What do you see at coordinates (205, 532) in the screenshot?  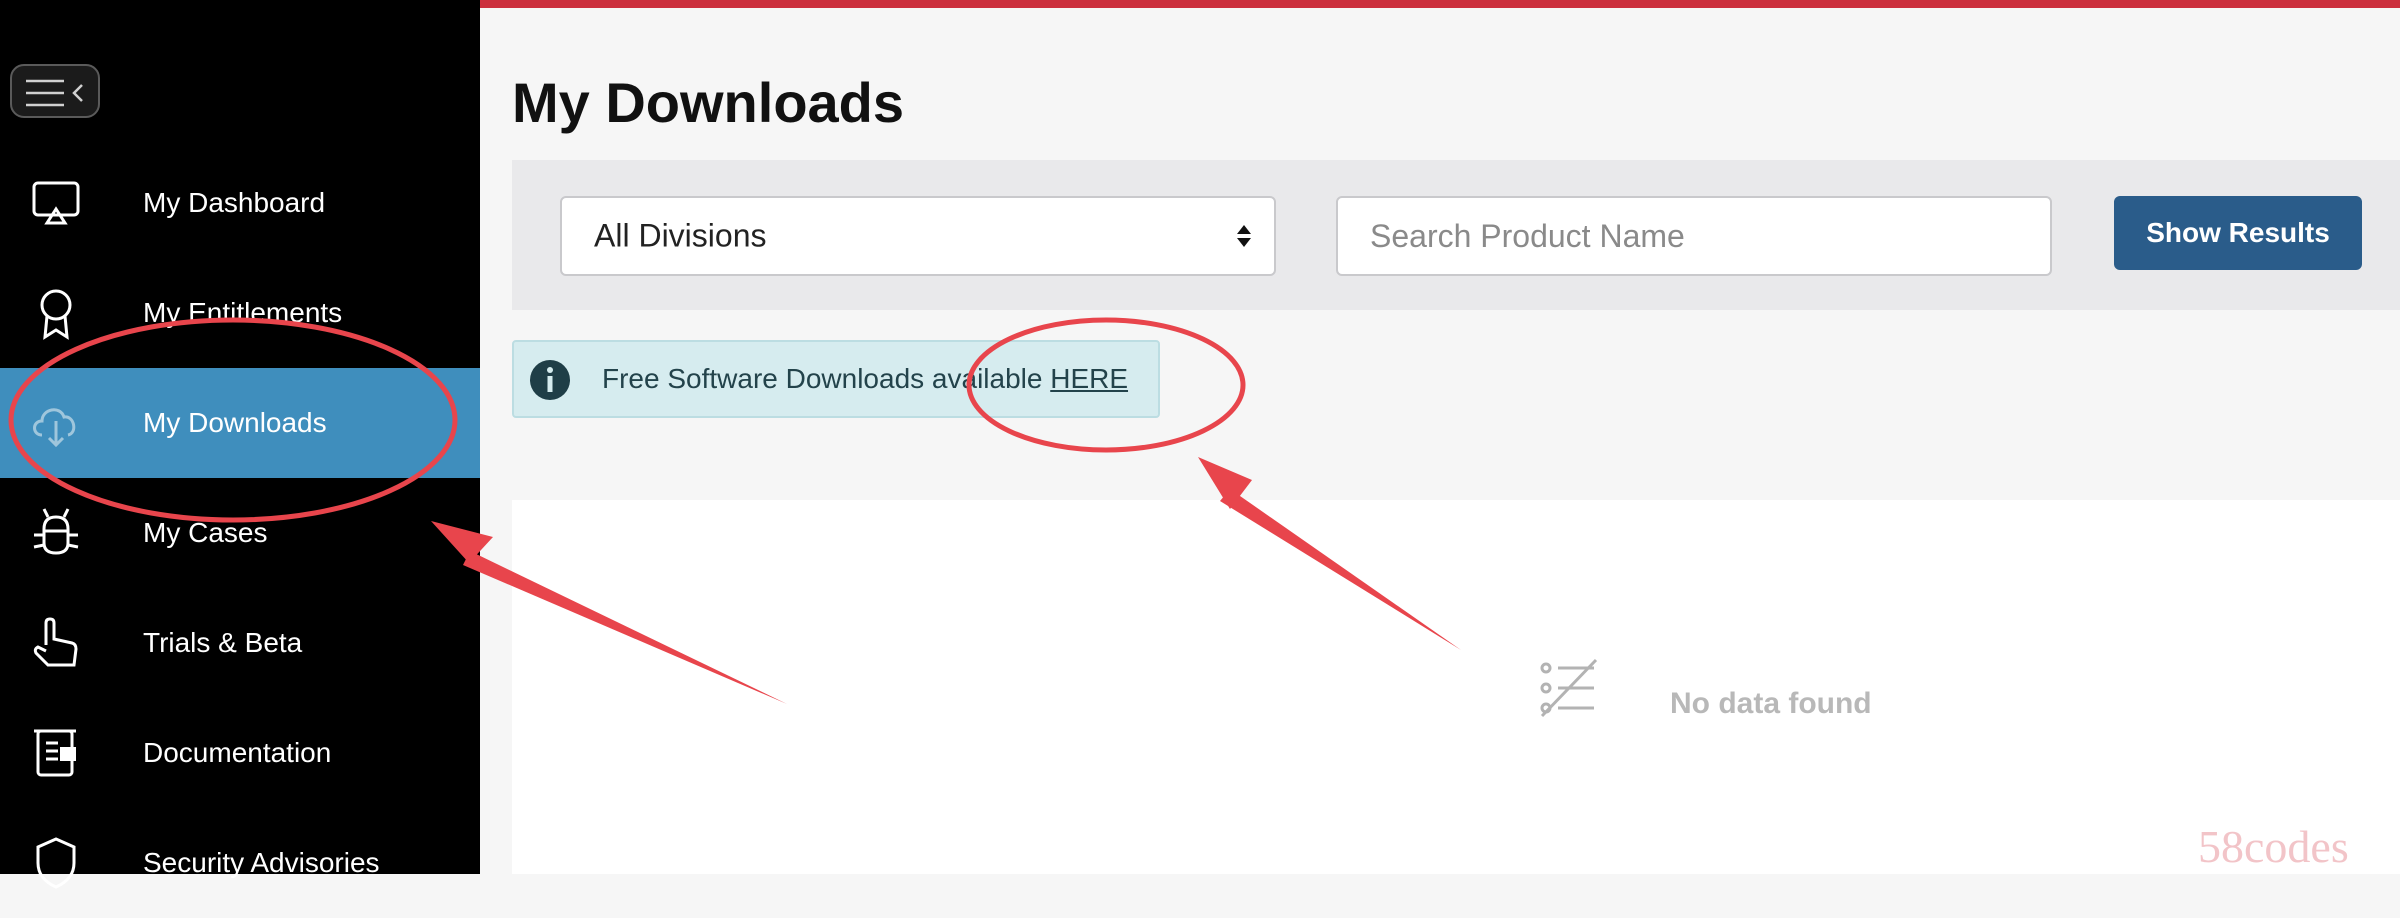 I see `sidebar-item-label: My Cases` at bounding box center [205, 532].